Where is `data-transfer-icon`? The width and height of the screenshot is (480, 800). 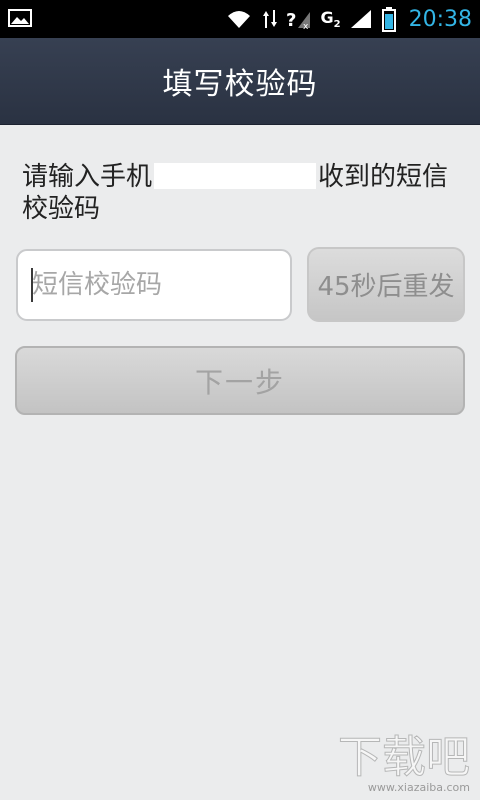 data-transfer-icon is located at coordinates (270, 19).